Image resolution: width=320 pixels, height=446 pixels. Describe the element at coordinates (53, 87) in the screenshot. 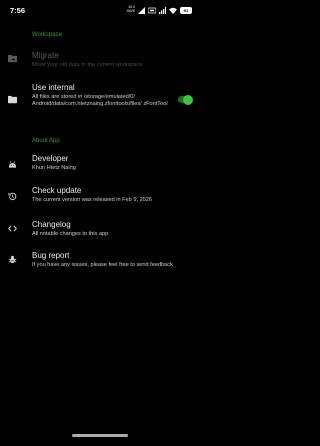

I see `use-internal-title: Use internal` at that location.